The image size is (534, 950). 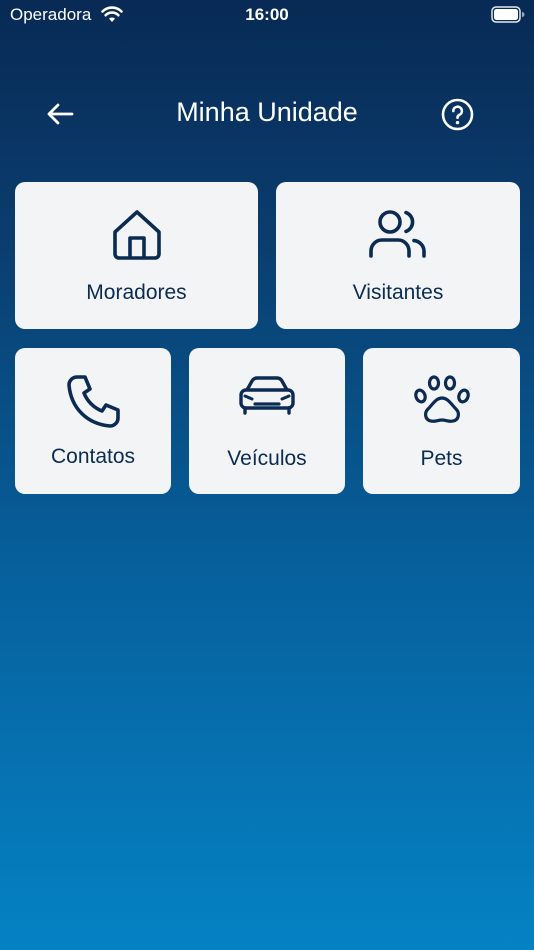 I want to click on question-circle-icon, so click(x=457, y=114).